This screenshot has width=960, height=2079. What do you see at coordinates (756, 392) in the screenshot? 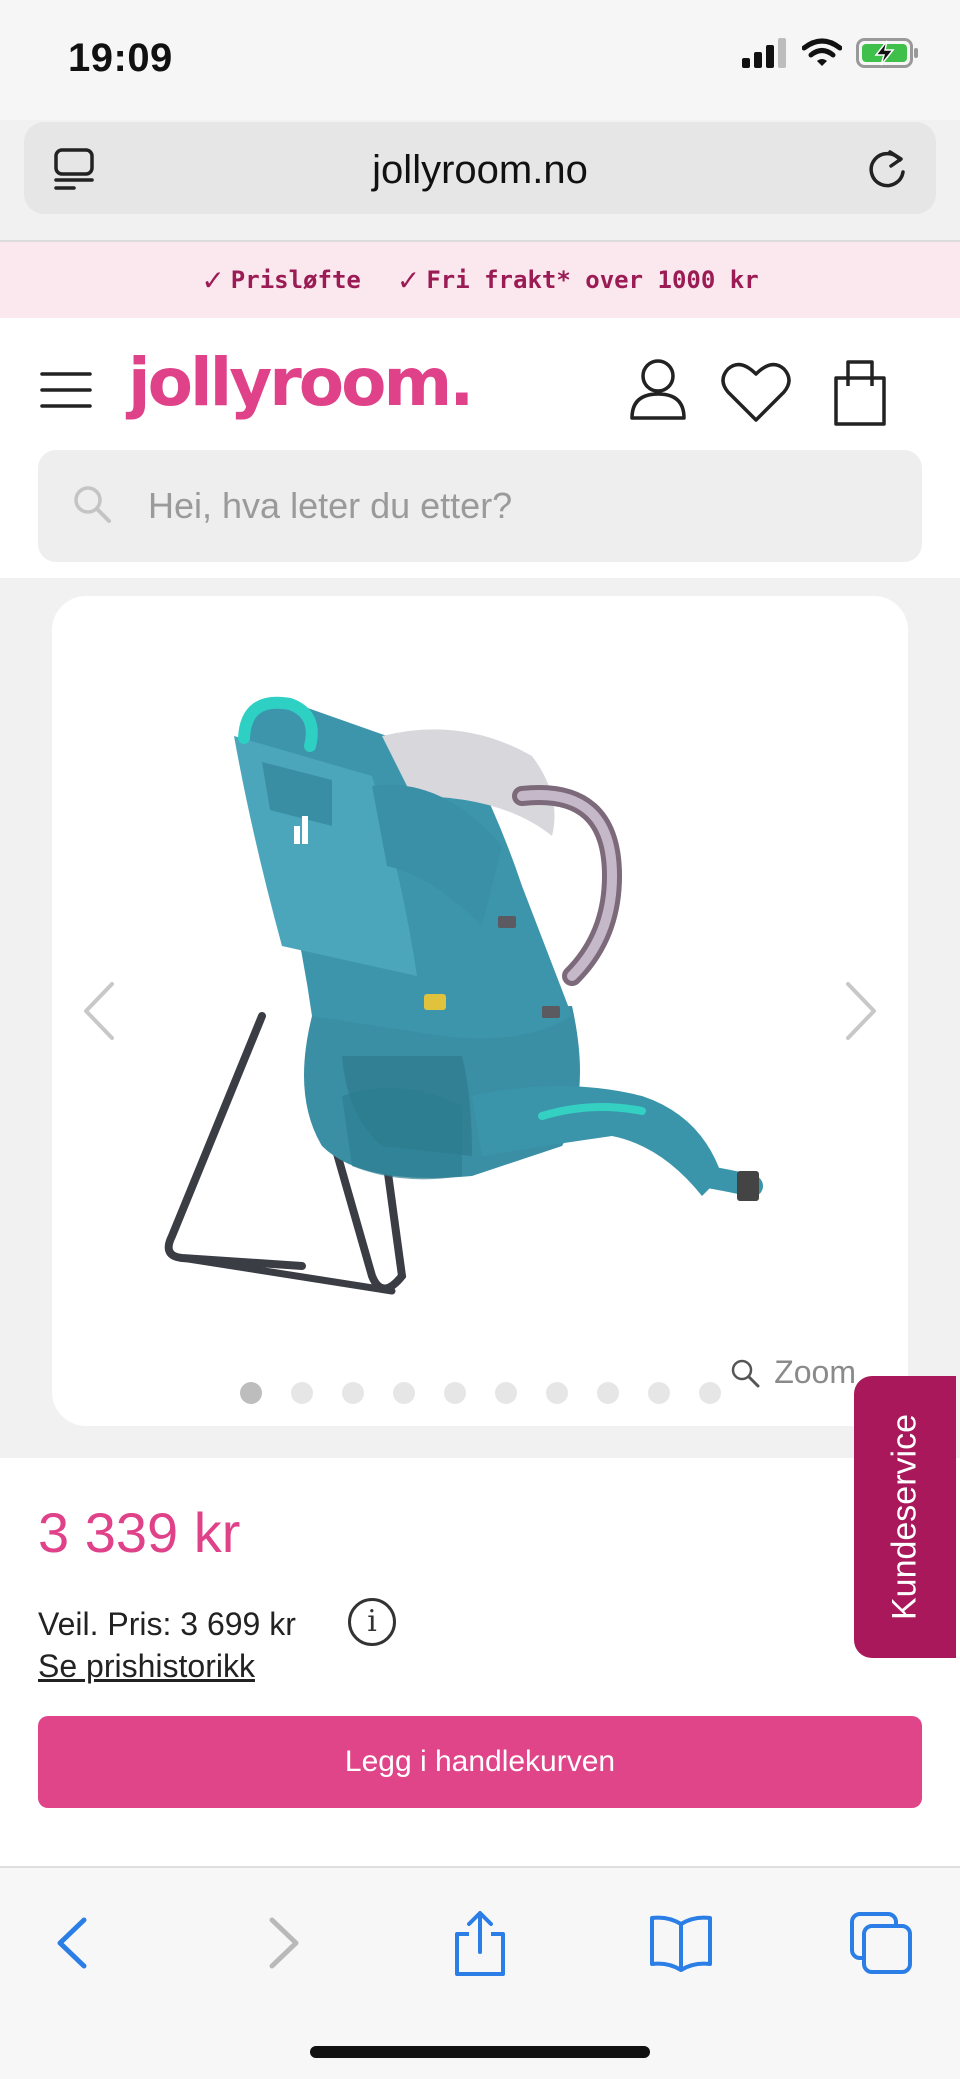
I see `heart-icon` at bounding box center [756, 392].